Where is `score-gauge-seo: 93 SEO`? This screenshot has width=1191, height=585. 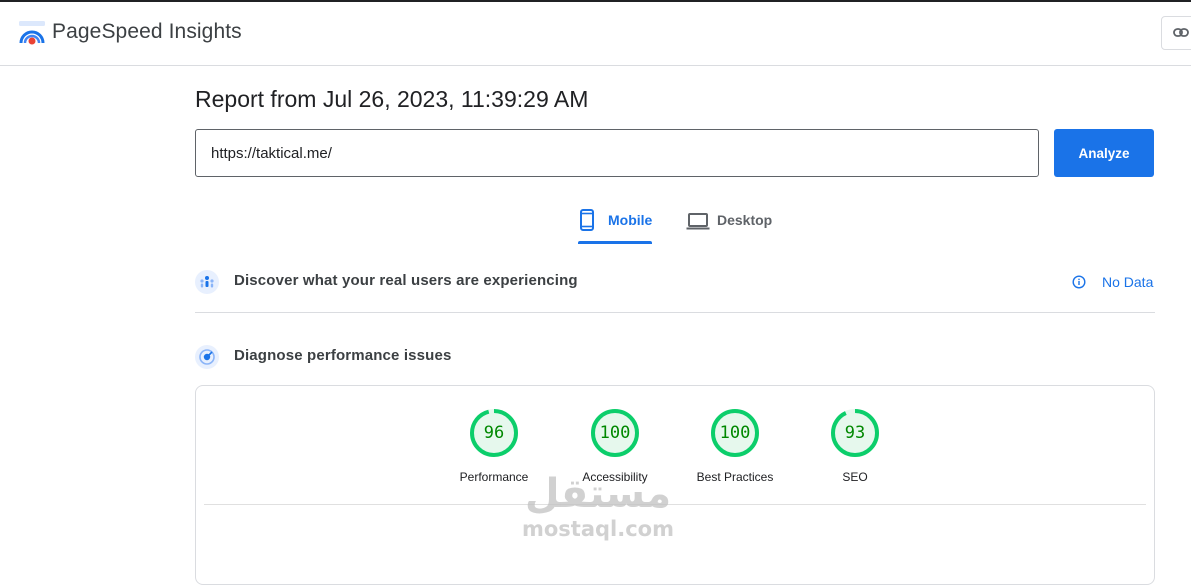 score-gauge-seo: 93 SEO is located at coordinates (855, 448).